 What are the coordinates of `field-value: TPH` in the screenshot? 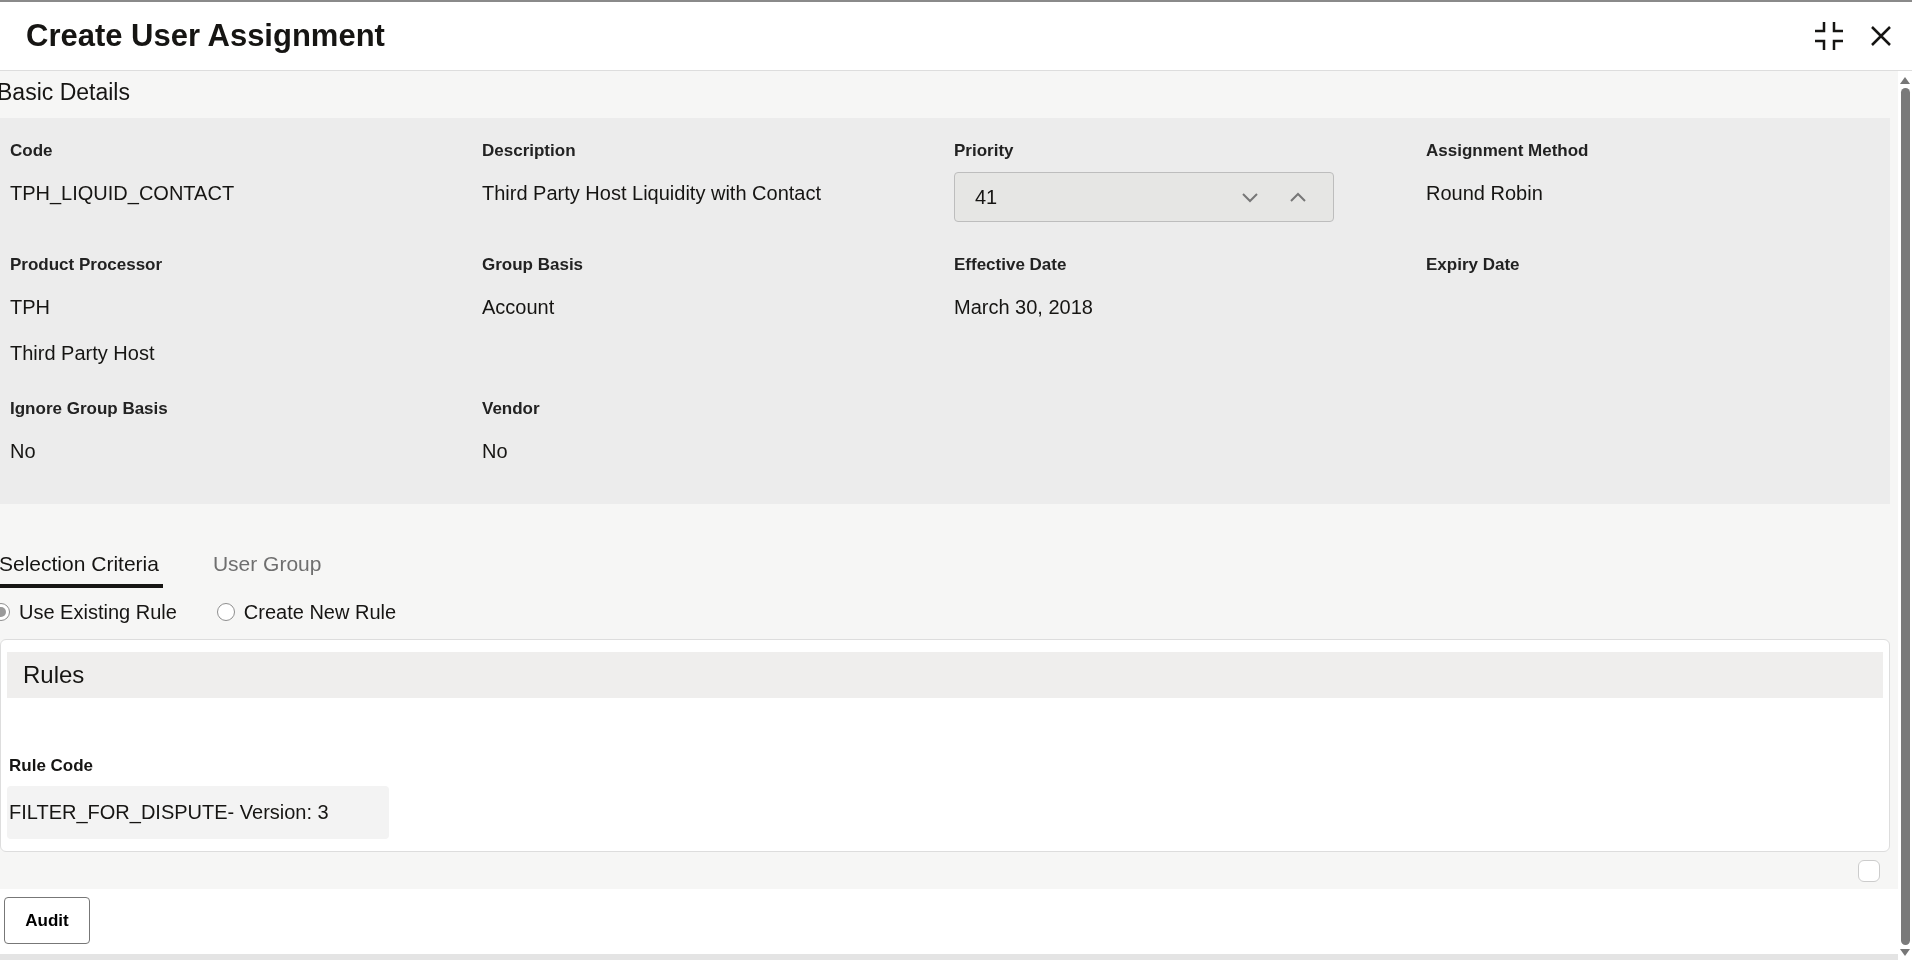 It's located at (30, 307).